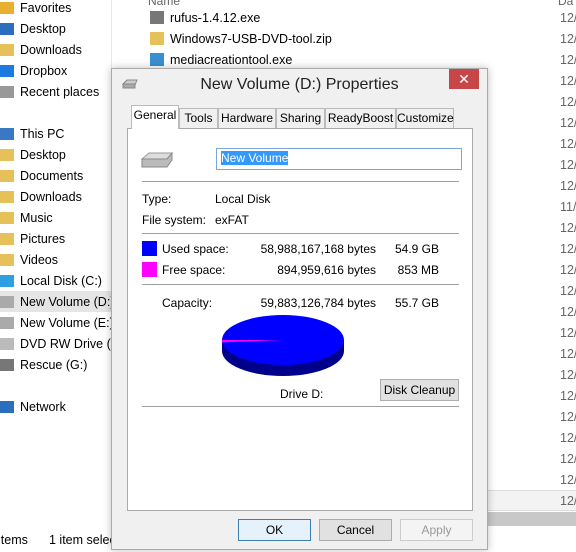 The height and width of the screenshot is (552, 576). What do you see at coordinates (353, 17) in the screenshot?
I see `file-row: rufus-1.4.12.exe 12/` at bounding box center [353, 17].